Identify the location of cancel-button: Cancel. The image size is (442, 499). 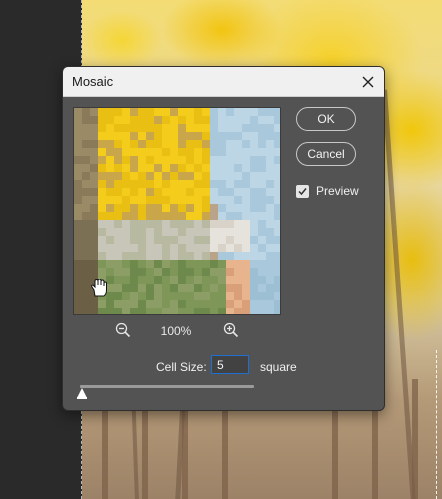
(326, 154).